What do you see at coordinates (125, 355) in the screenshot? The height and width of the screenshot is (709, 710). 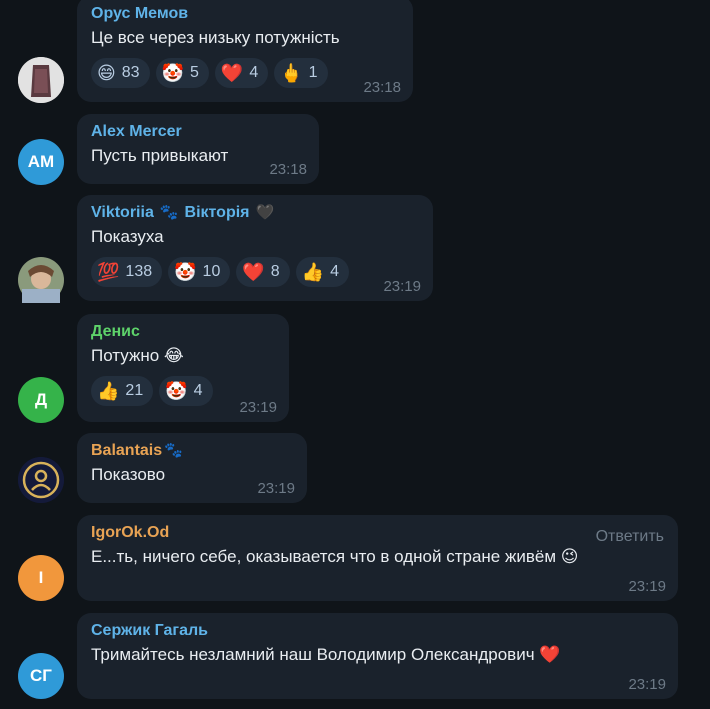 I see `message-text-body: Потужно` at bounding box center [125, 355].